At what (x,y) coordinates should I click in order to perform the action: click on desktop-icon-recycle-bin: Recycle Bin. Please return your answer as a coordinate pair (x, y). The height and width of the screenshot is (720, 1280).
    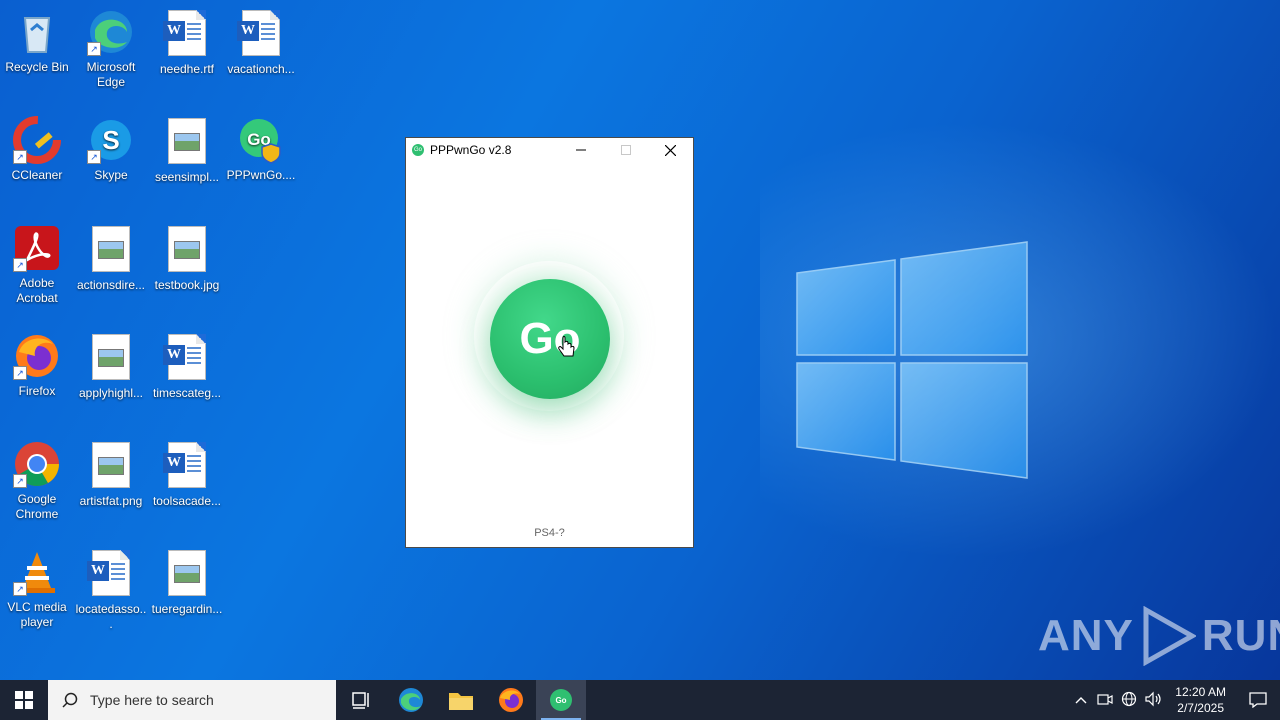
    Looking at the image, I should click on (37, 41).